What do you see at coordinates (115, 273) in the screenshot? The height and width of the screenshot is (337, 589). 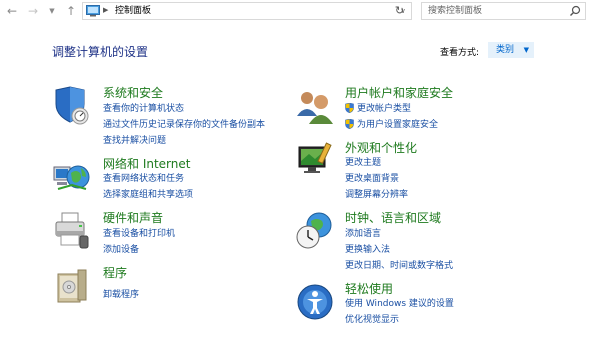 I see `category-title-programs: 程序` at bounding box center [115, 273].